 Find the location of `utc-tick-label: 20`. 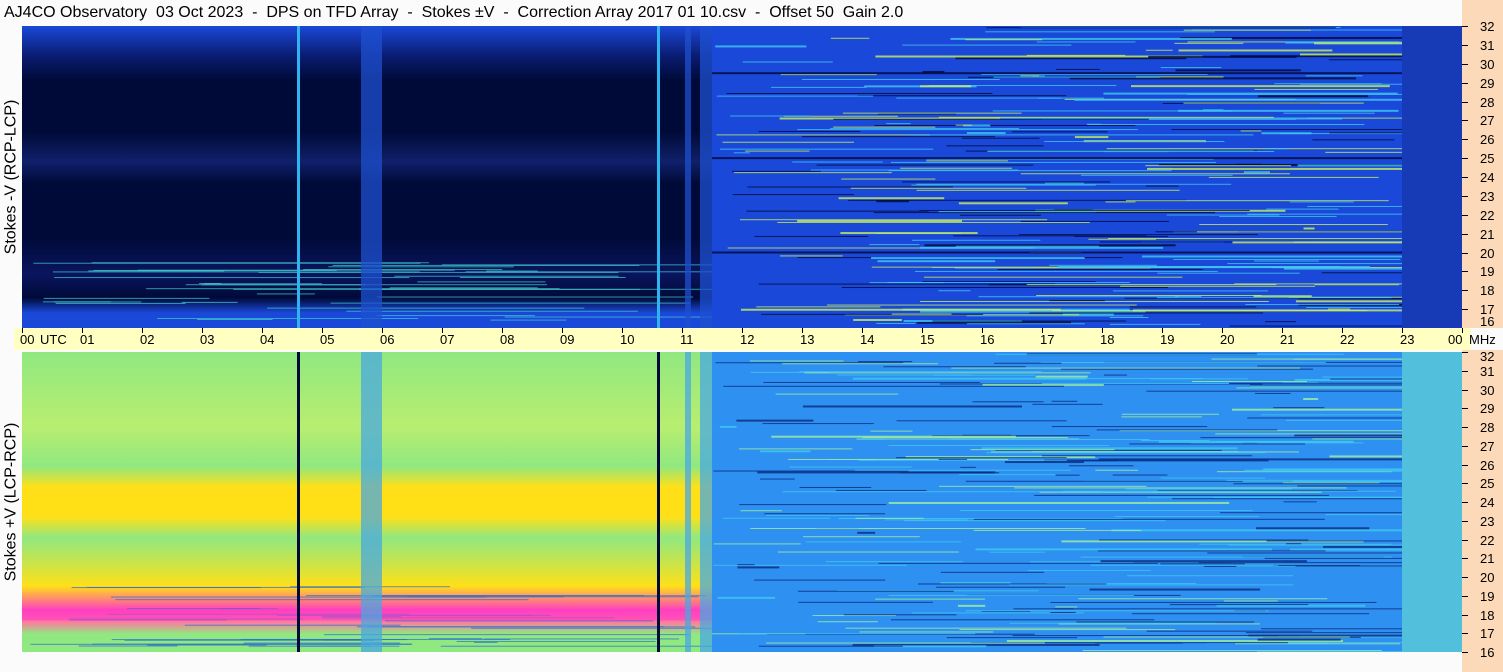

utc-tick-label: 20 is located at coordinates (1227, 339).